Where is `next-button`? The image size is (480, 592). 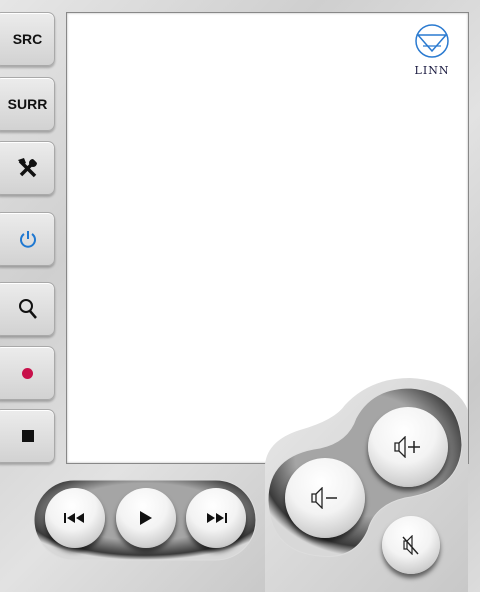 next-button is located at coordinates (216, 518).